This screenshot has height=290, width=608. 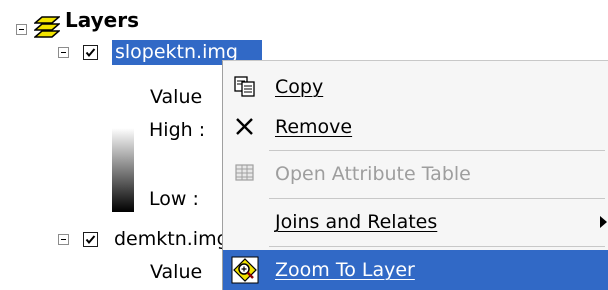 What do you see at coordinates (603, 222) in the screenshot?
I see `submenu-arrow-icon` at bounding box center [603, 222].